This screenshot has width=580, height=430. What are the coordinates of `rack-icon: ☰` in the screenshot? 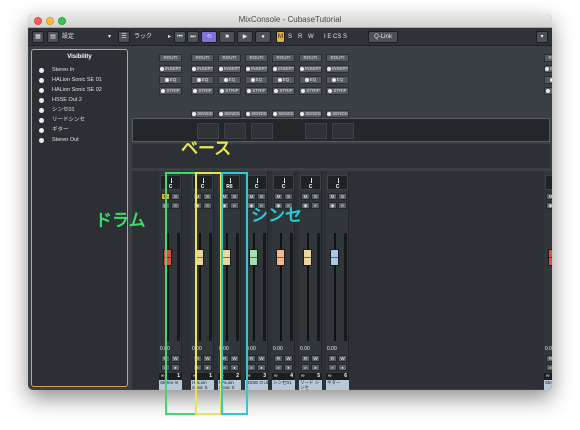 It's located at (124, 37).